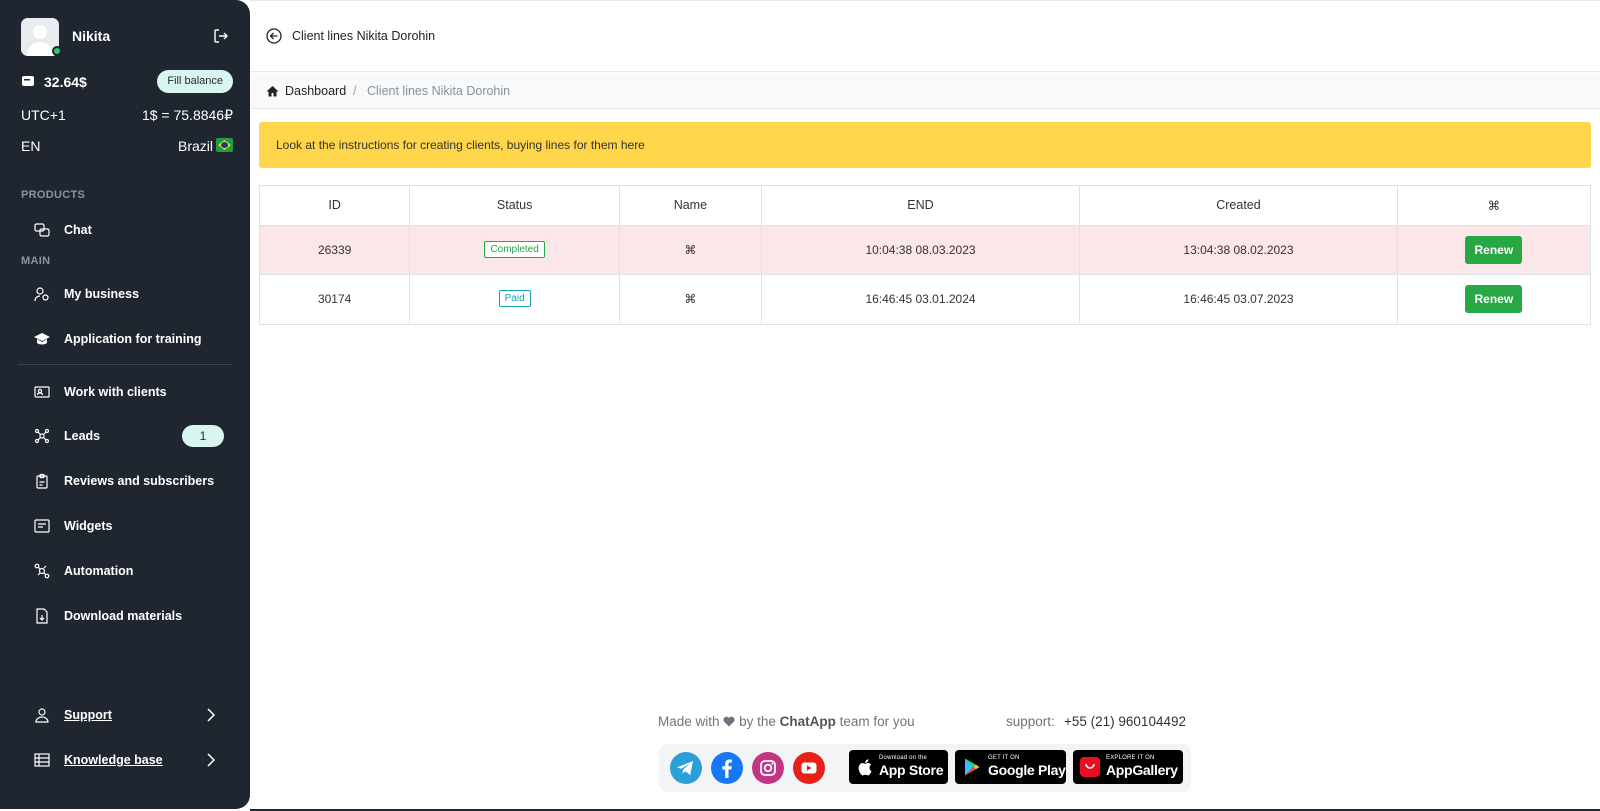 Image resolution: width=1600 pixels, height=811 pixels. Describe the element at coordinates (315, 91) in the screenshot. I see `breadcrumb-dashboard: Dashboard` at that location.